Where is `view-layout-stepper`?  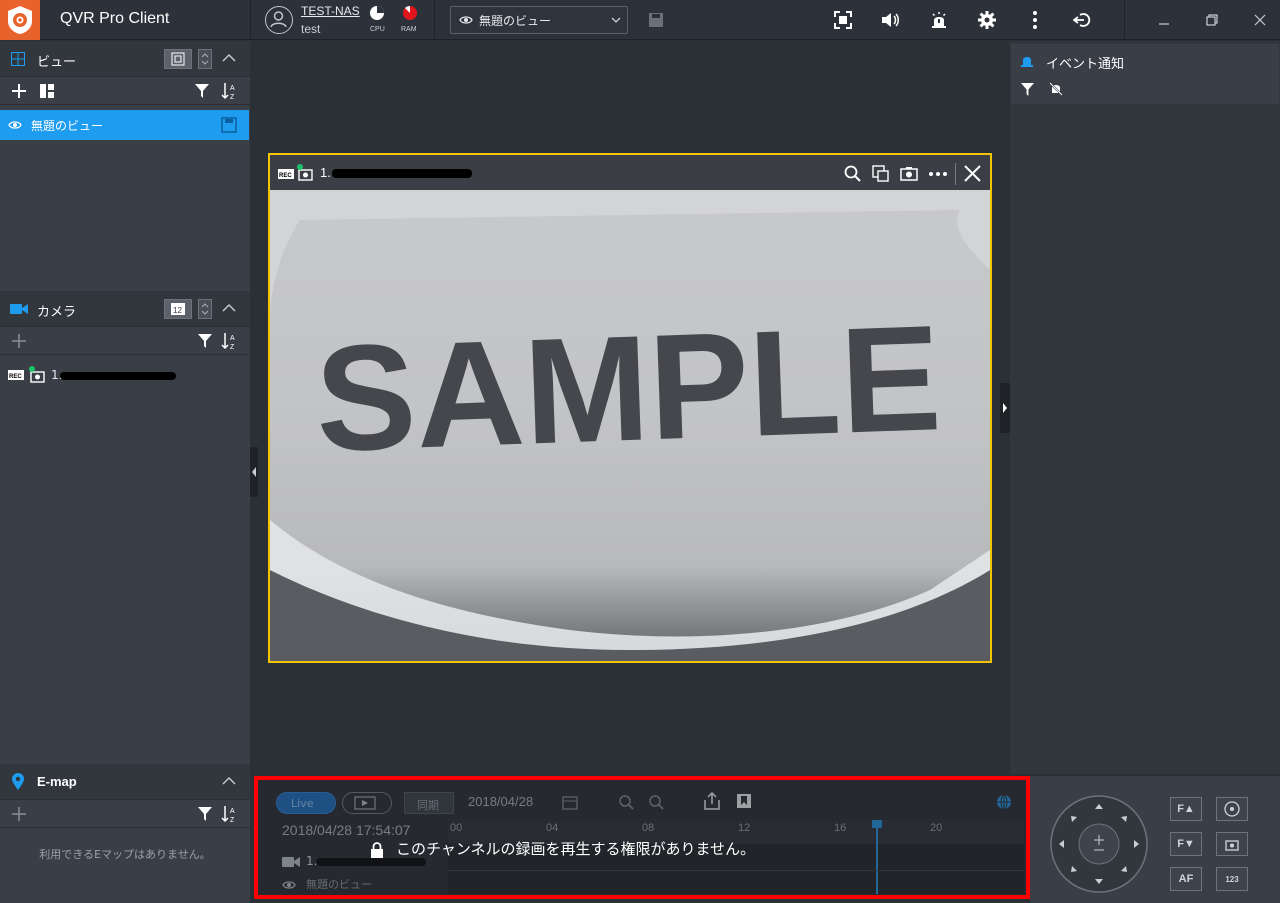 view-layout-stepper is located at coordinates (205, 59).